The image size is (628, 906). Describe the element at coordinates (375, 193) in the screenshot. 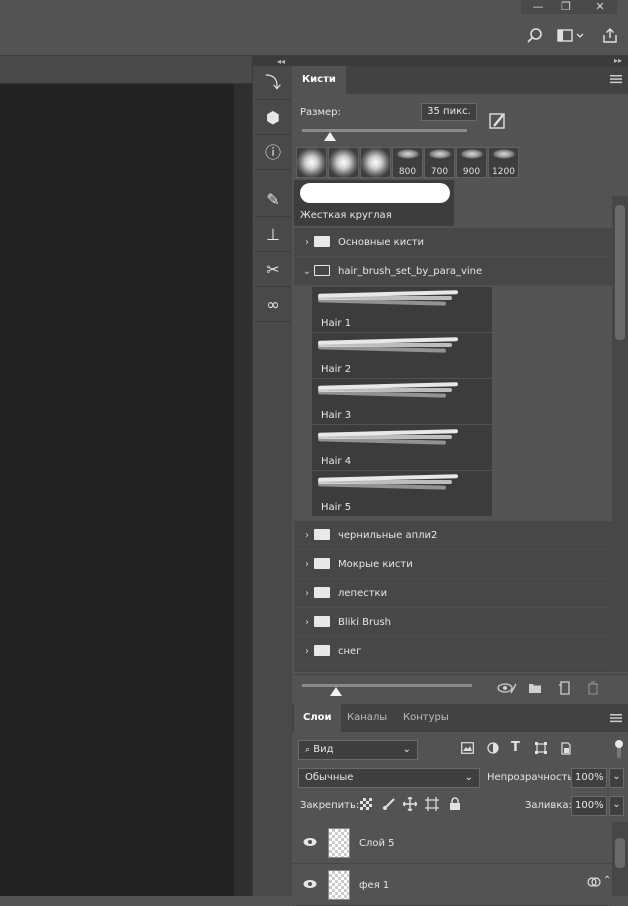

I see `selected-brush-stroke` at that location.